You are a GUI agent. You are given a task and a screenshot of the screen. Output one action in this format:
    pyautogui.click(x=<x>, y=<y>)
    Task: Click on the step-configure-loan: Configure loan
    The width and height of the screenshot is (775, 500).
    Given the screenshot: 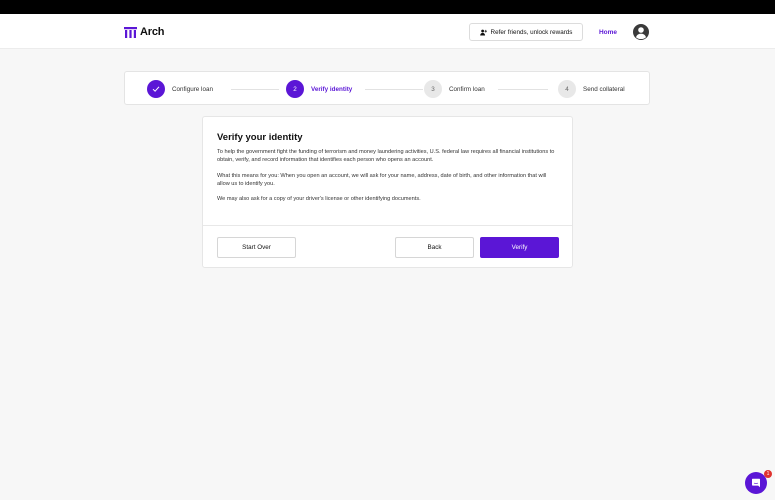 What is the action you would take?
    pyautogui.click(x=180, y=89)
    